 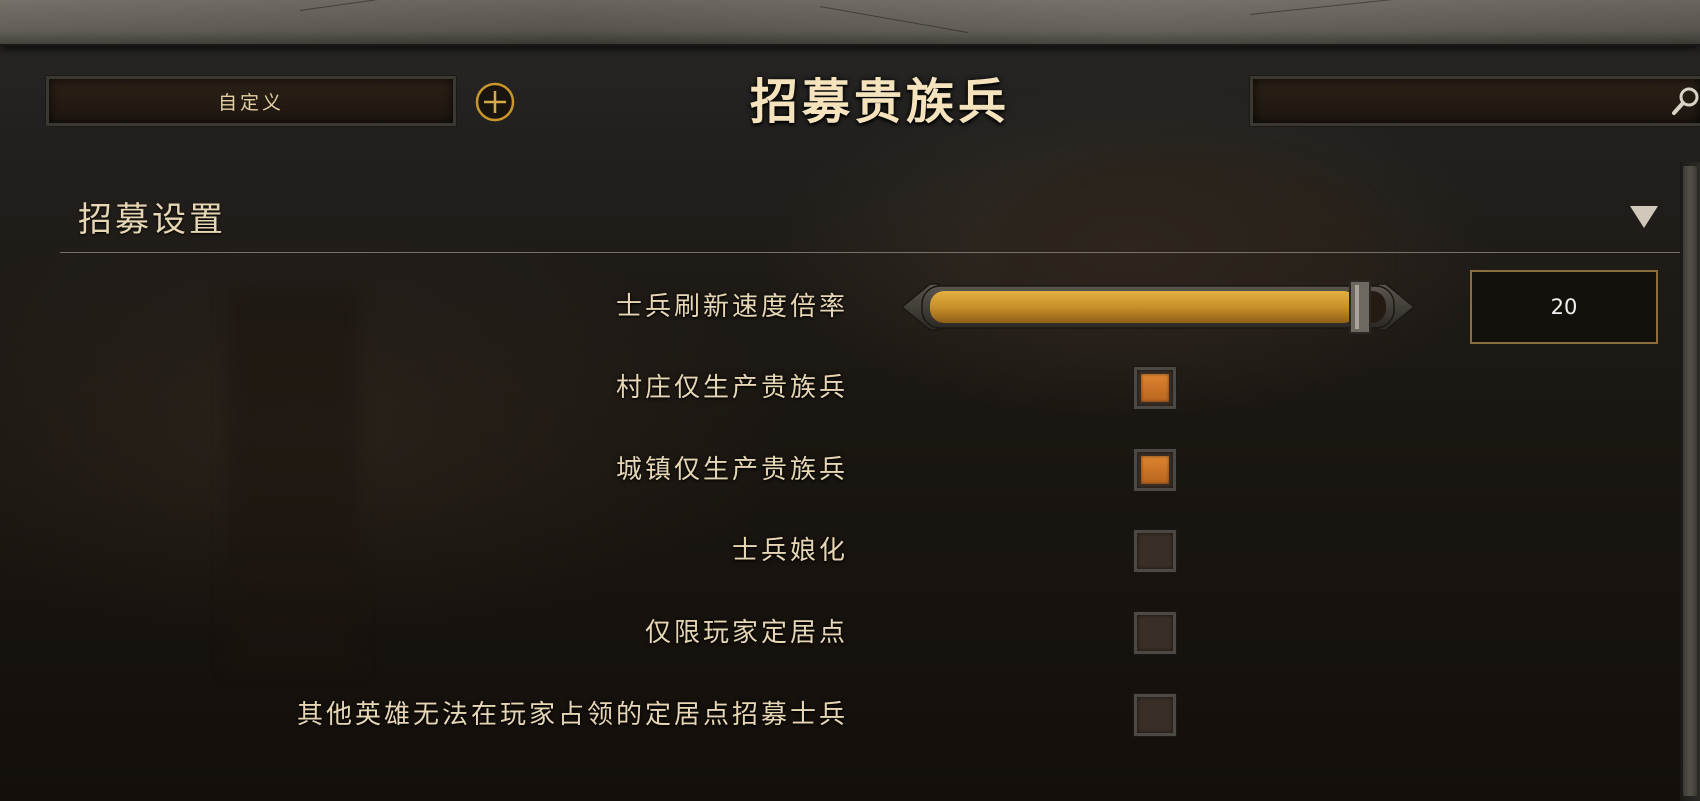 I want to click on slider-handle, so click(x=1360, y=307).